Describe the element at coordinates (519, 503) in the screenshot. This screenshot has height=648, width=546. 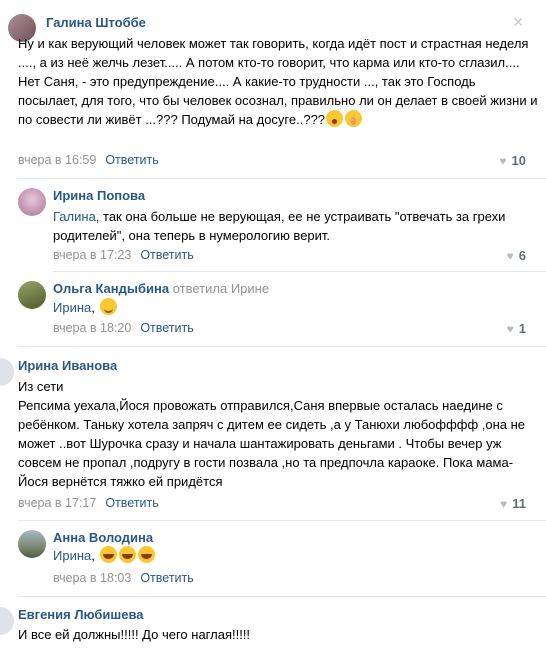
I see `like-count: 11` at that location.